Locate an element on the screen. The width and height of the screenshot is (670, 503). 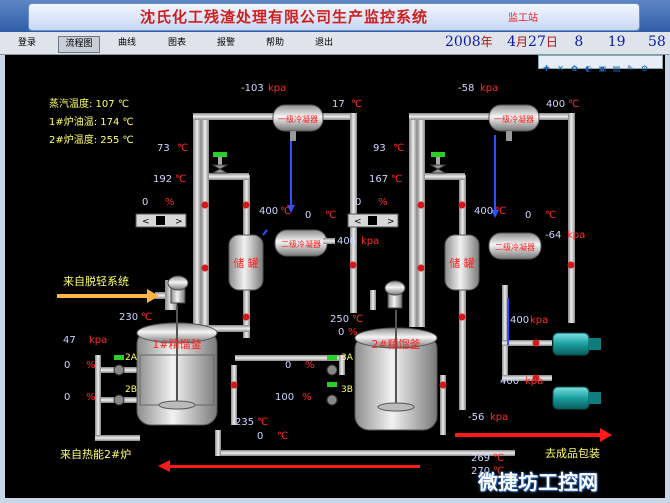
month-unit: 月 is located at coordinates (522, 42).